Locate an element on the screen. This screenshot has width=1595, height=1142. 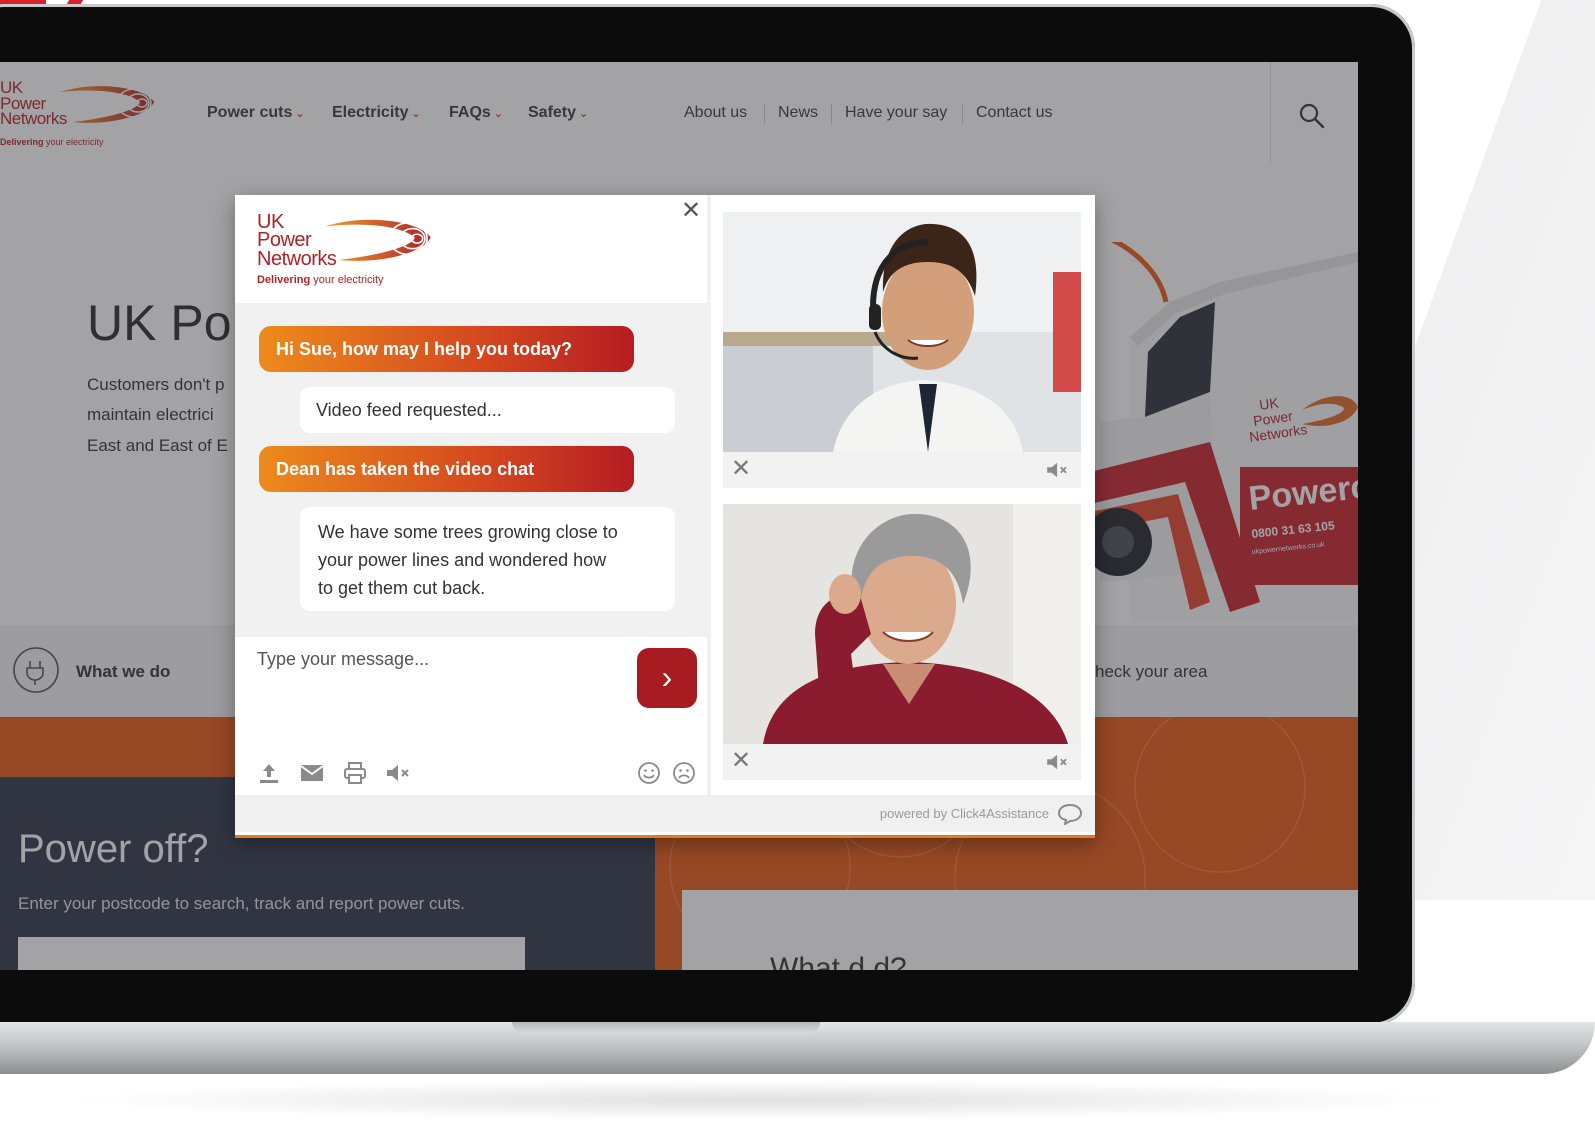
send-button: › is located at coordinates (667, 678).